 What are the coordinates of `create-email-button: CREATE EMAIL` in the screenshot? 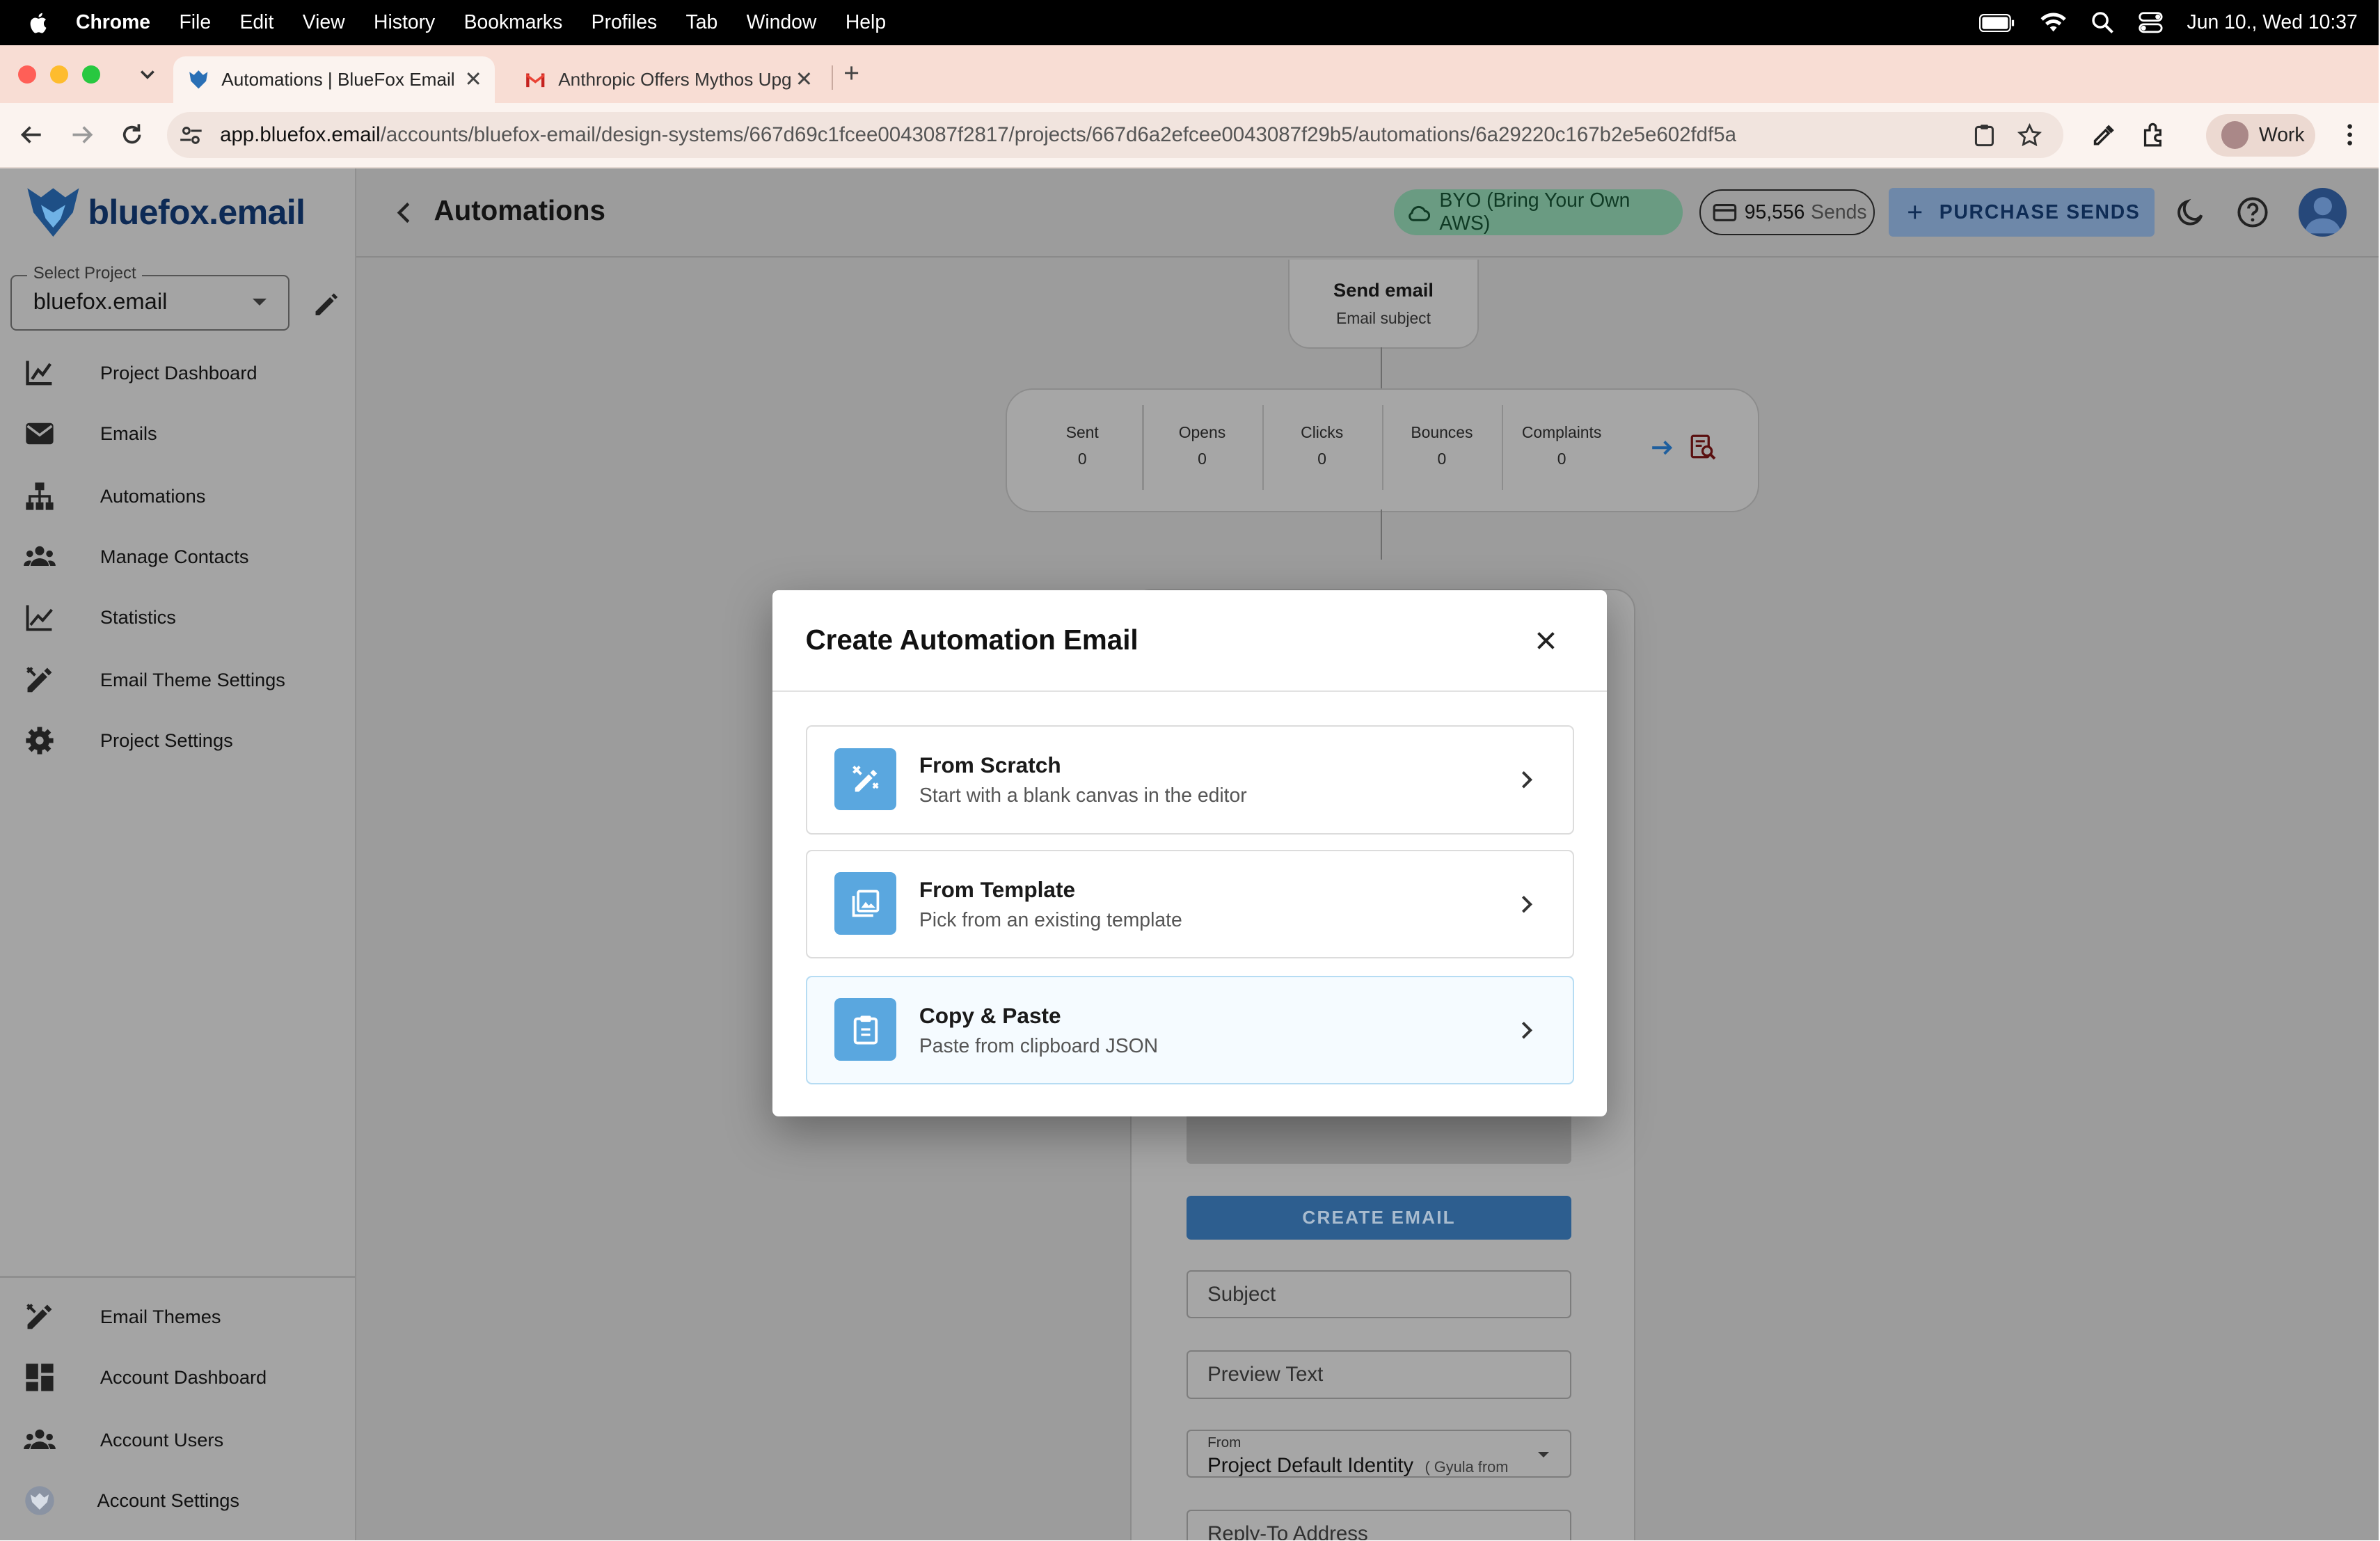 It's located at (1379, 1217).